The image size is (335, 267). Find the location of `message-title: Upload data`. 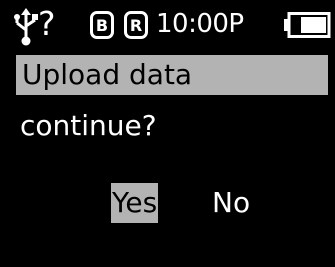

message-title: Upload data is located at coordinates (172, 75).